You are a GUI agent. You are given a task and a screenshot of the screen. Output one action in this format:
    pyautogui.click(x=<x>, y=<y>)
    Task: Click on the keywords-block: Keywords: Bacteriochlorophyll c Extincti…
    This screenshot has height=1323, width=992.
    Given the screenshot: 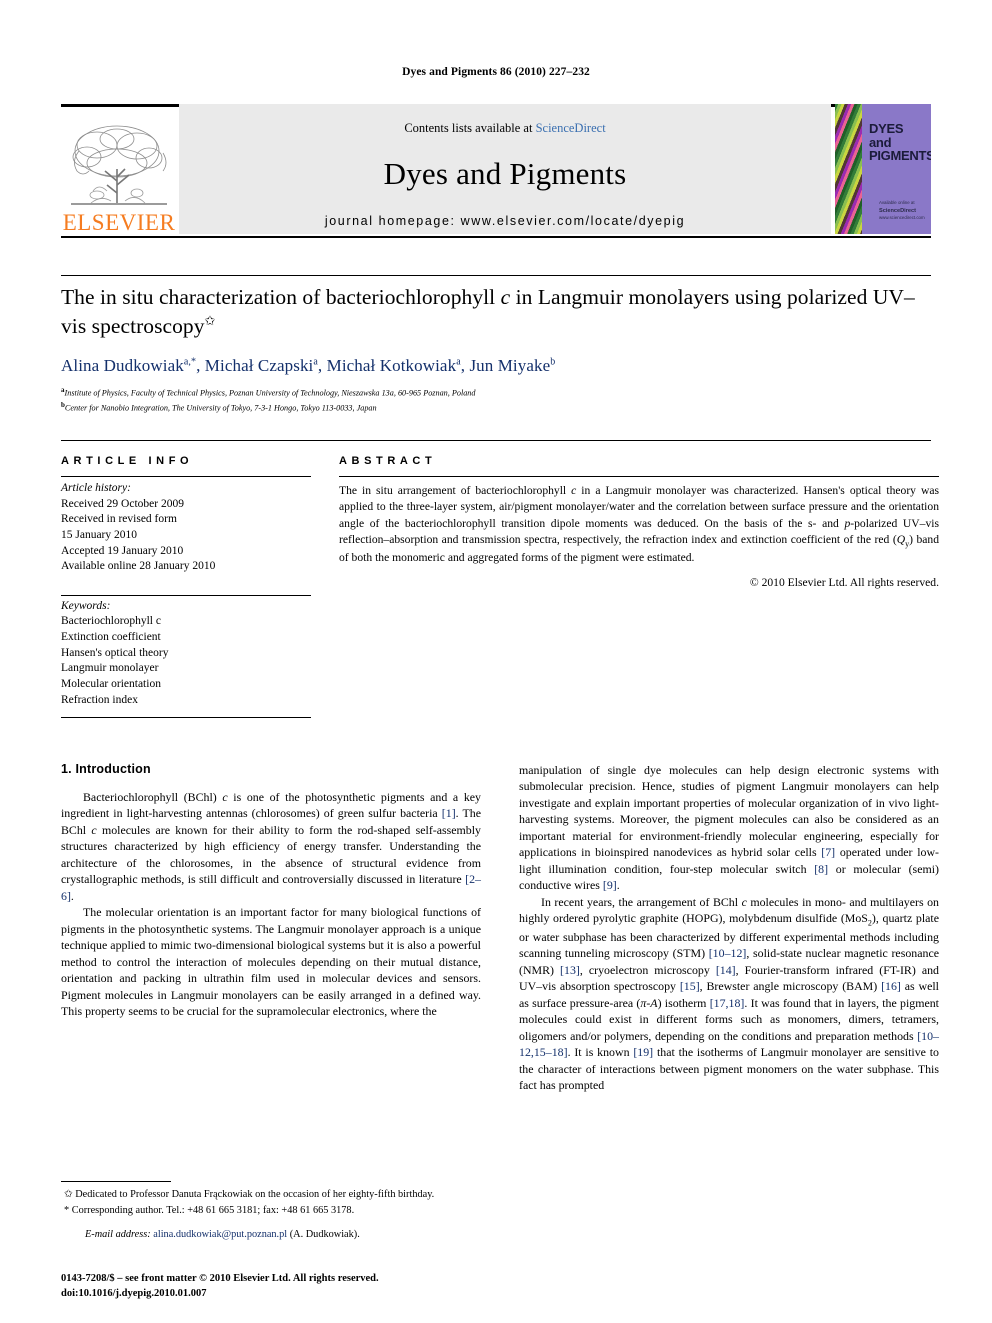 What is the action you would take?
    pyautogui.click(x=186, y=656)
    